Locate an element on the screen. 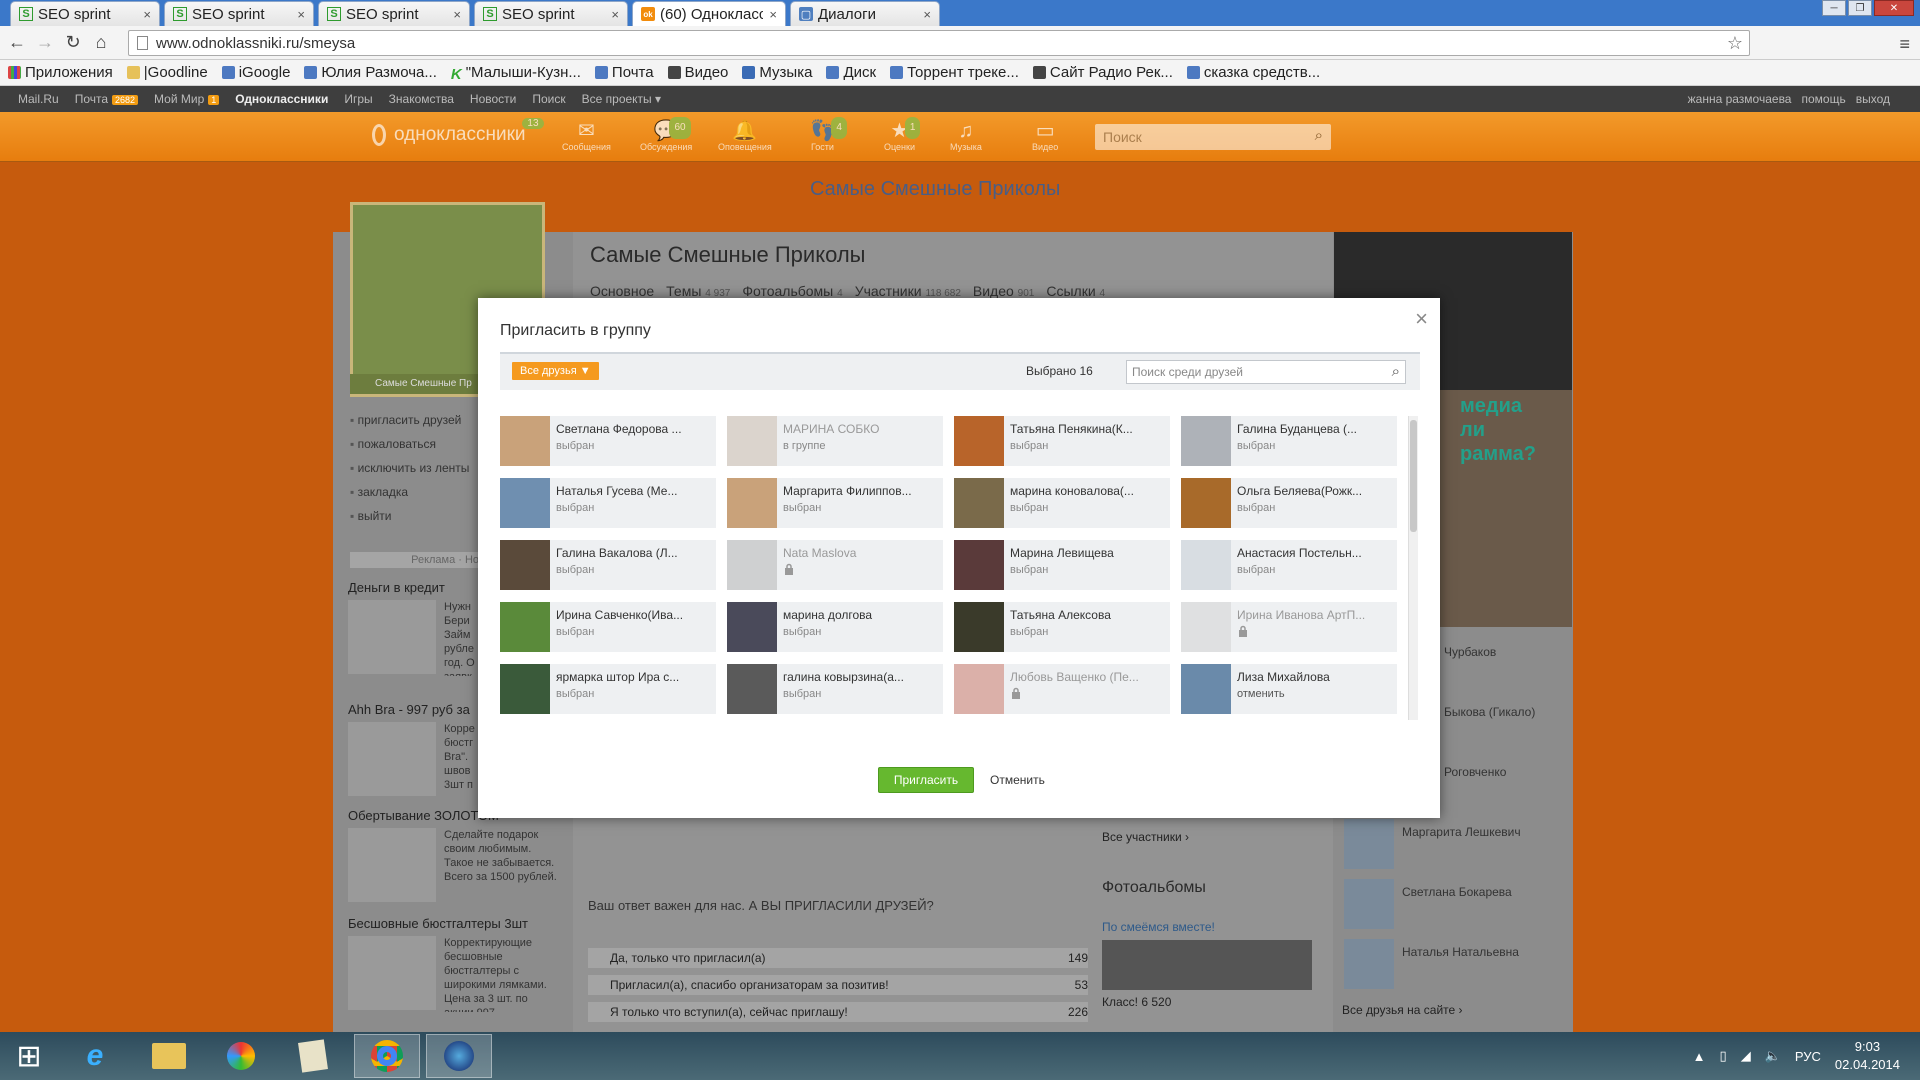 Image resolution: width=1920 pixels, height=1080 pixels. cancel-button: Отменить is located at coordinates (1017, 780).